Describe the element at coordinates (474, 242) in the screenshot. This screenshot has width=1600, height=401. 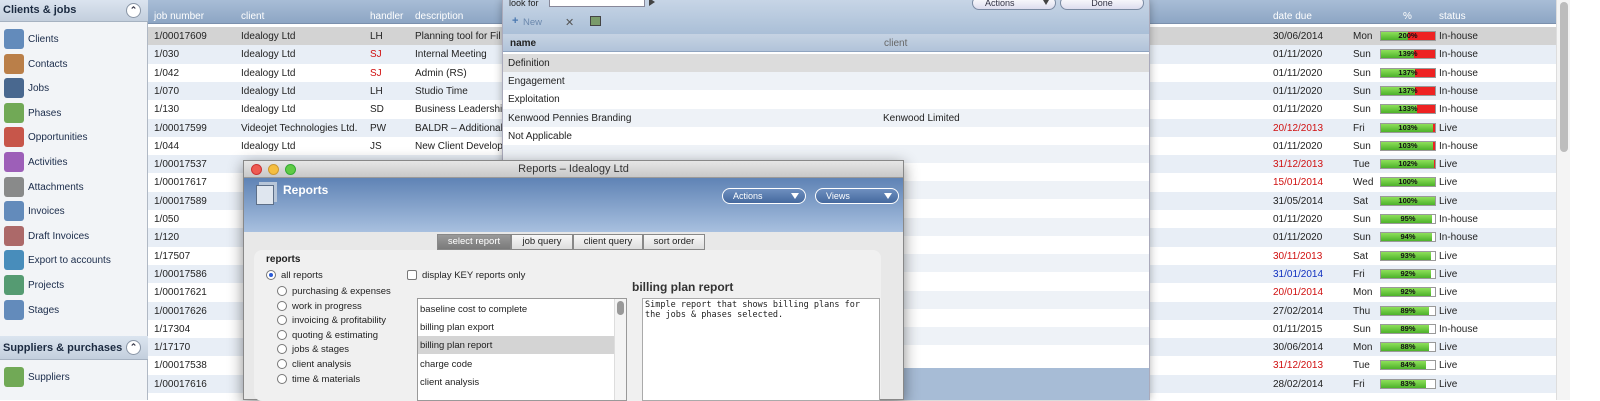
I see `tab-select-report: select report` at that location.